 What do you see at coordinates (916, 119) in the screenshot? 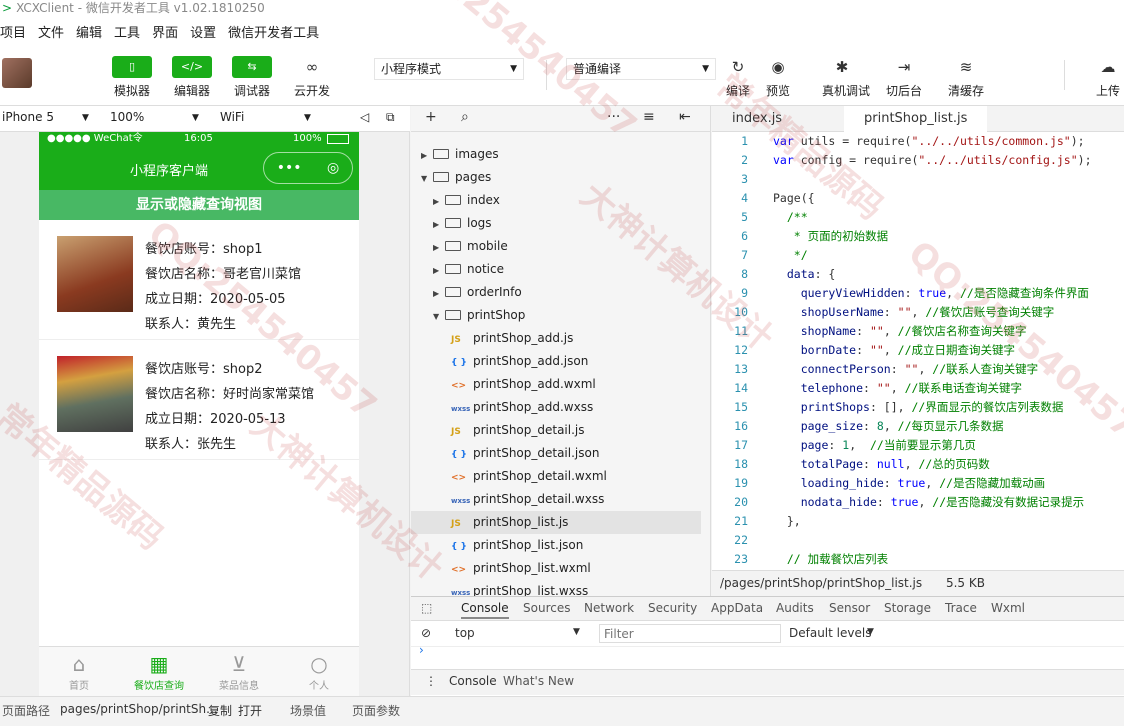
I see `tab-printshop-list-js: printShop_list.js` at bounding box center [916, 119].